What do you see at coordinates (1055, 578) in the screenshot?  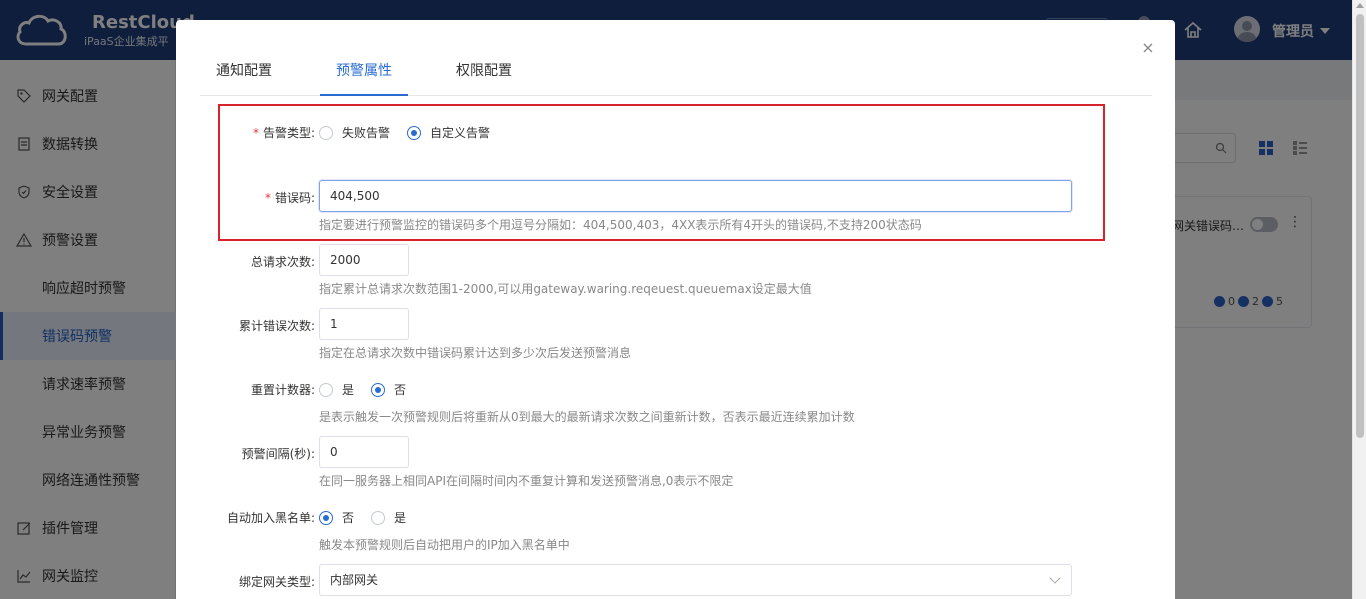 I see `chevron-down-icon` at bounding box center [1055, 578].